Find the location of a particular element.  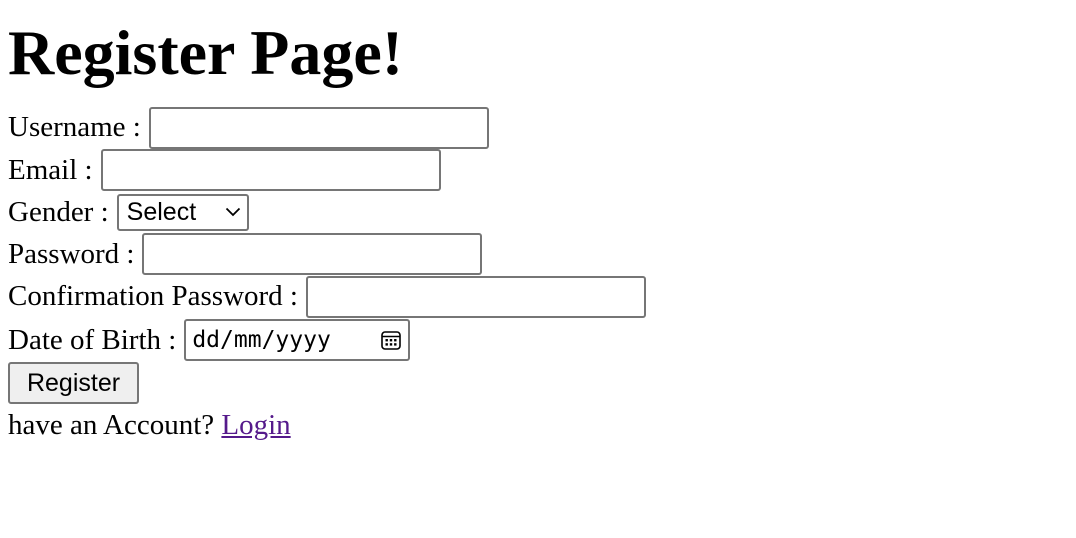

login-link: Login is located at coordinates (255, 425).